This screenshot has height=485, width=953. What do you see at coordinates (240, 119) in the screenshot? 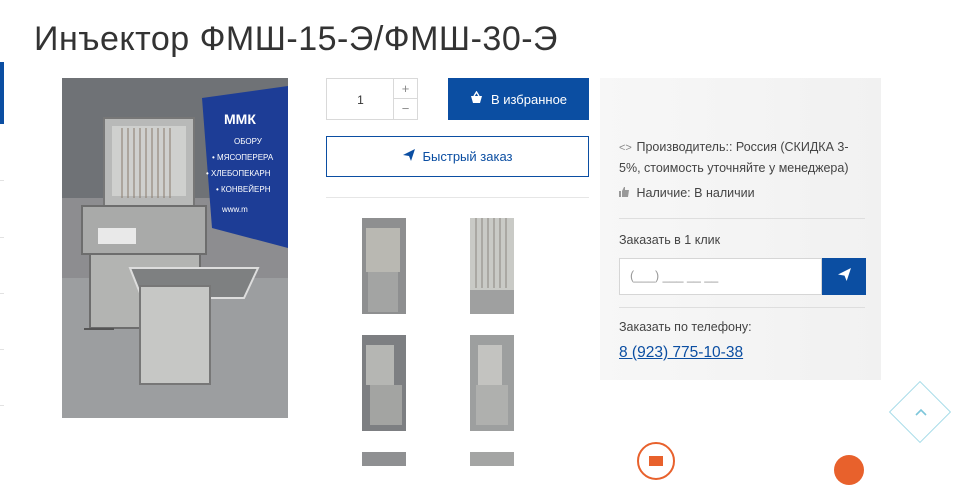
I see `banner-brand: ММК` at bounding box center [240, 119].